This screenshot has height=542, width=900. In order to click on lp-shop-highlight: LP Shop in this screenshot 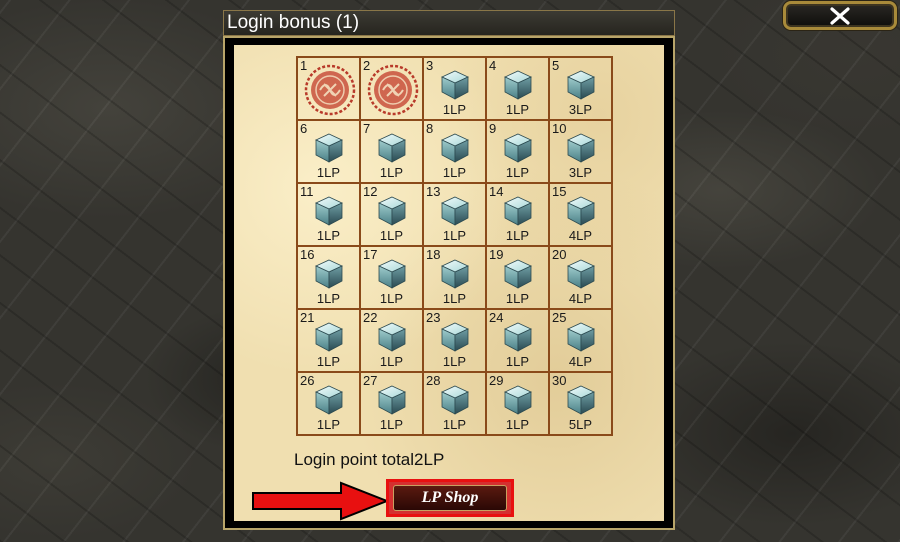, I will do `click(450, 498)`.